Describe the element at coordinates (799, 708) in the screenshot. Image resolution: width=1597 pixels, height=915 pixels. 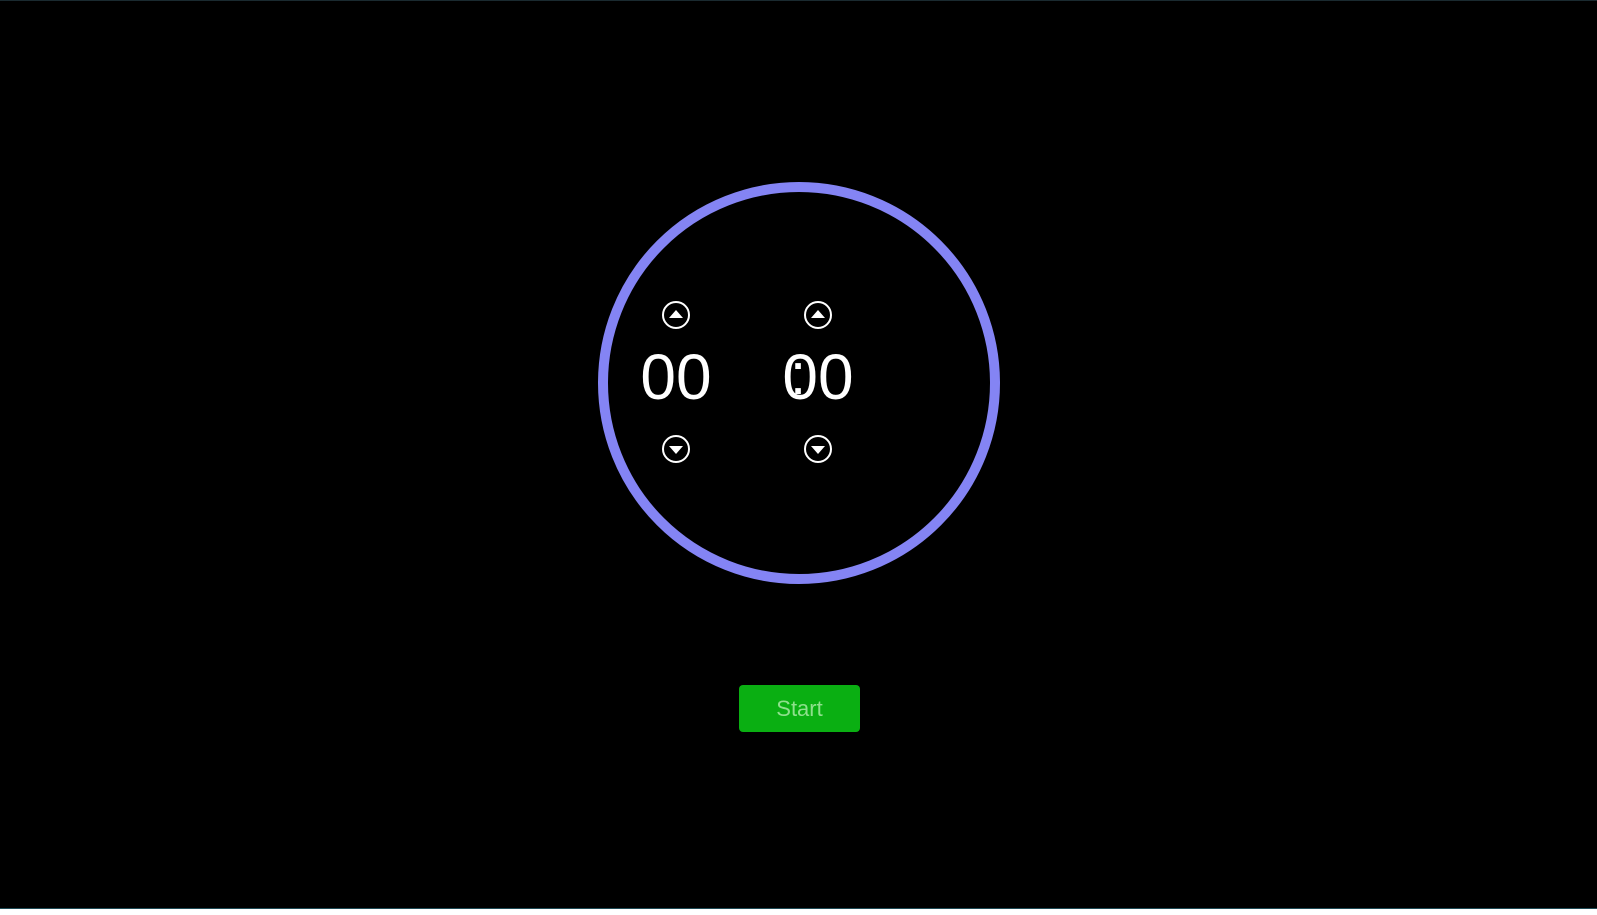
I see `start-button: Start` at that location.